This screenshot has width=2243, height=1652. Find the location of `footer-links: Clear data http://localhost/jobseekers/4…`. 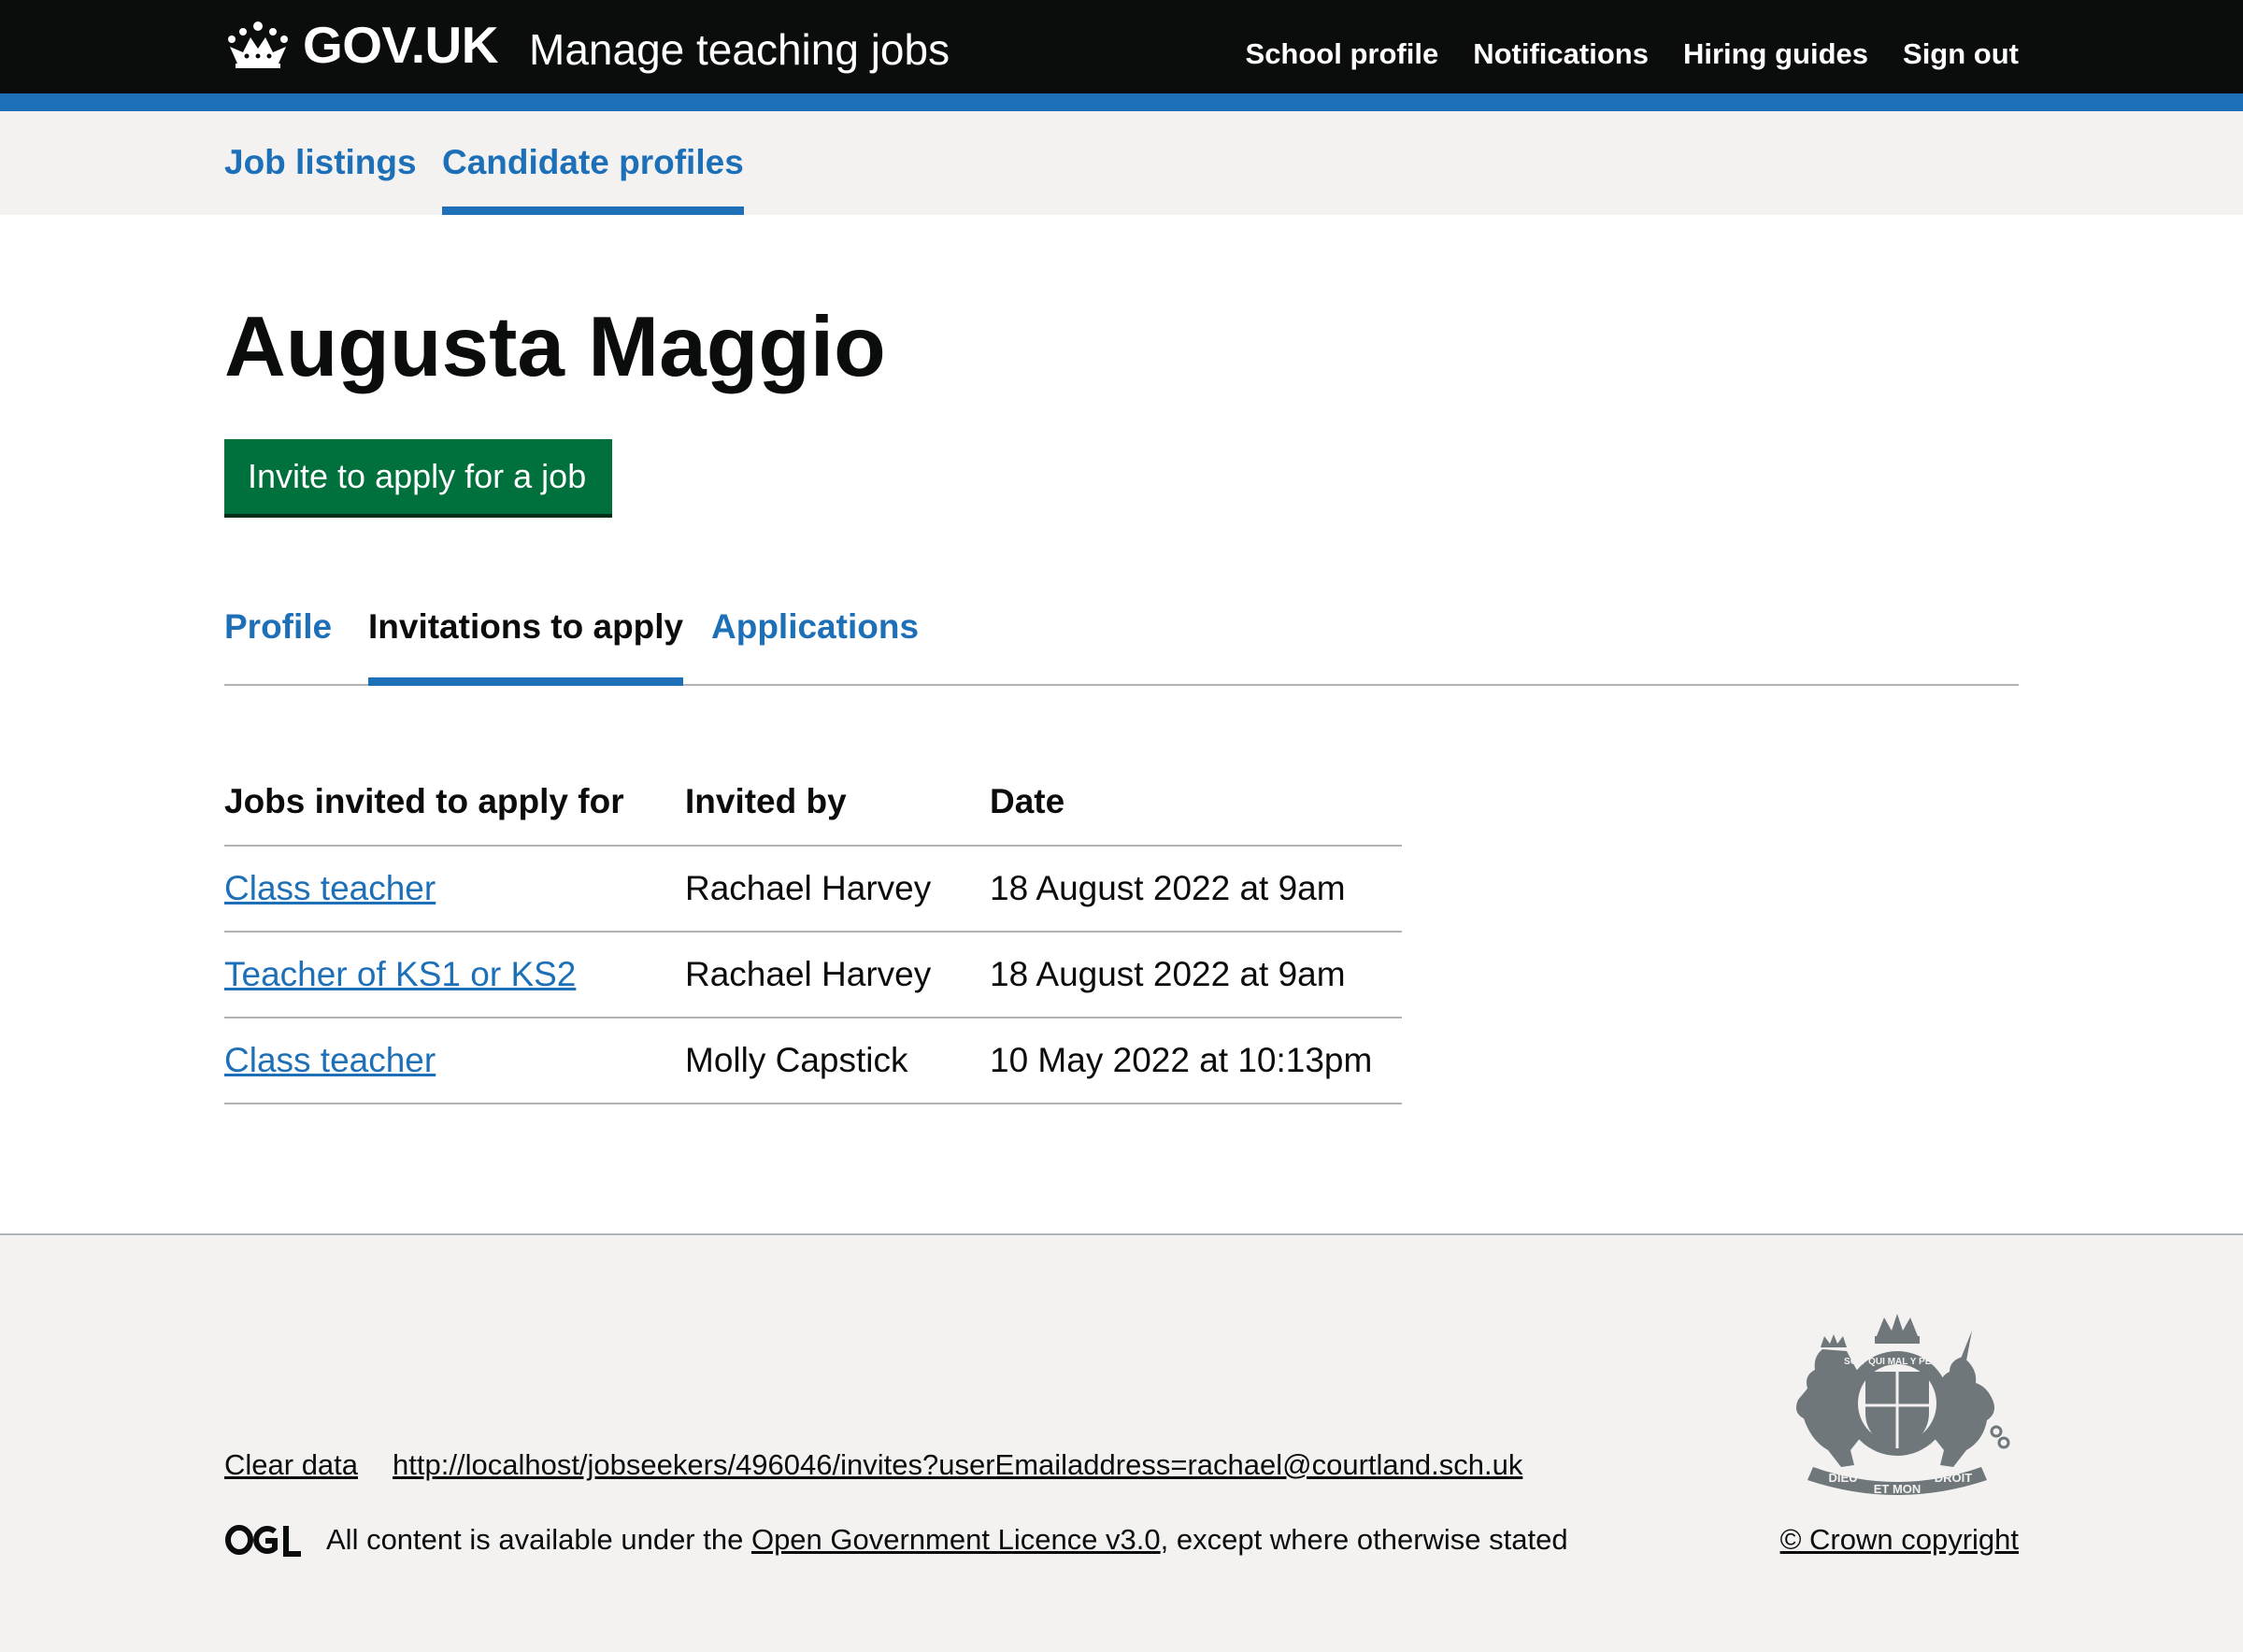

footer-links: Clear data http://localhost/jobseekers/4… is located at coordinates (873, 1465).